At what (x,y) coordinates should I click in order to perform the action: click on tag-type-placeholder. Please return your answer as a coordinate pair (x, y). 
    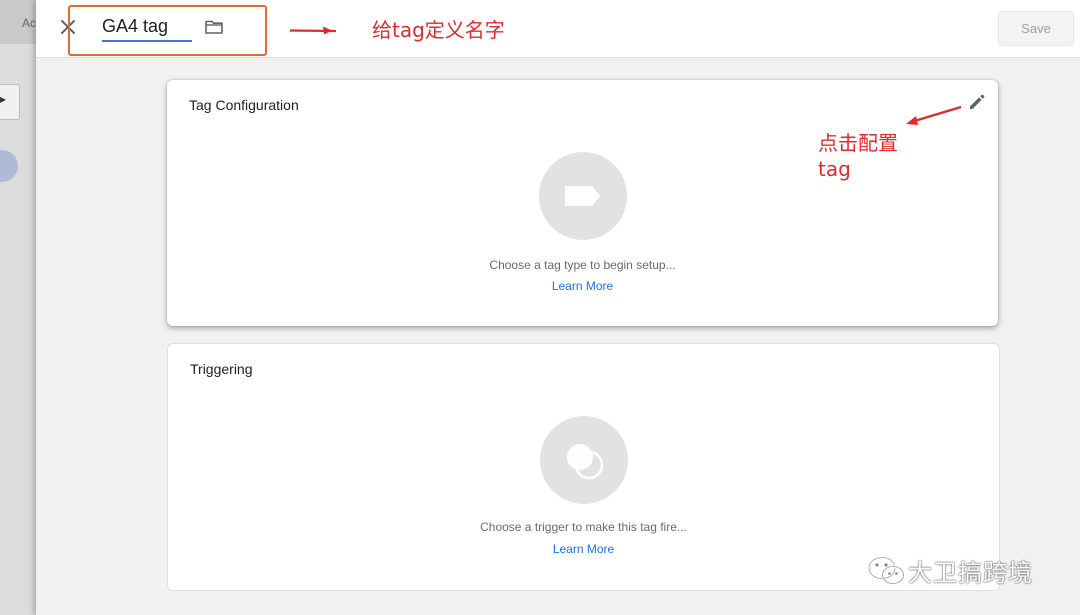
    Looking at the image, I should click on (583, 196).